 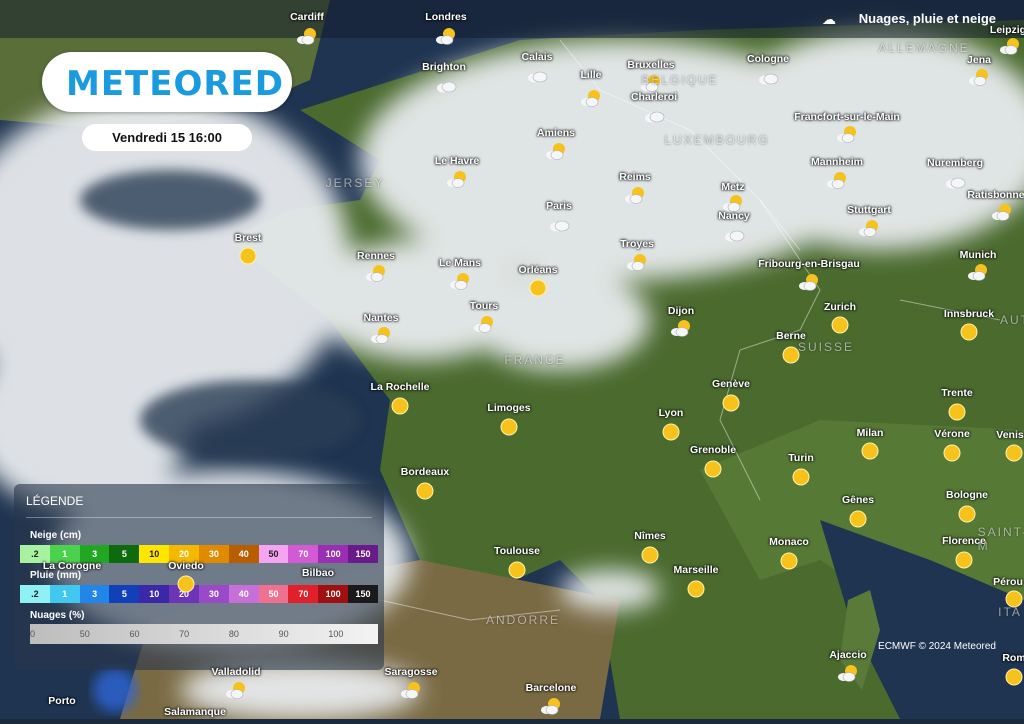 I want to click on city-label: Zurich, so click(x=840, y=307).